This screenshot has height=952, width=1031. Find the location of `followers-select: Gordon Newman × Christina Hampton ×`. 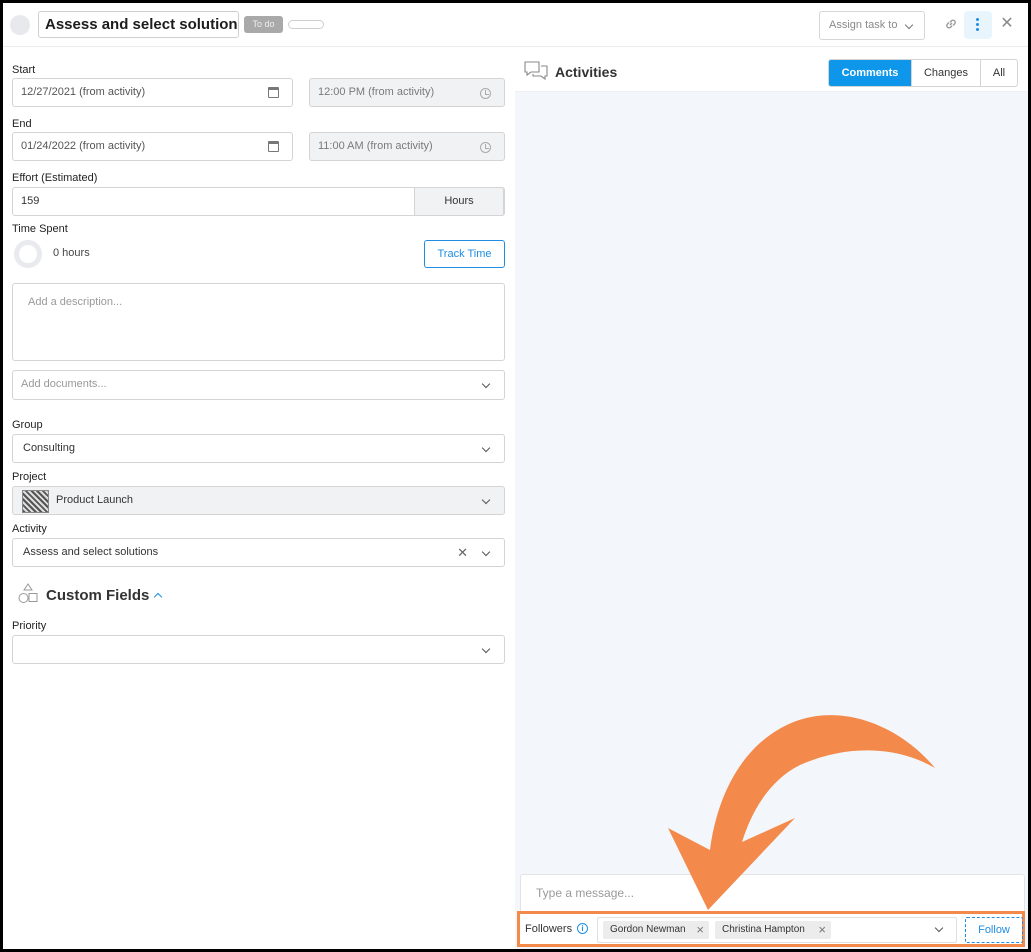

followers-select: Gordon Newman × Christina Hampton × is located at coordinates (777, 930).